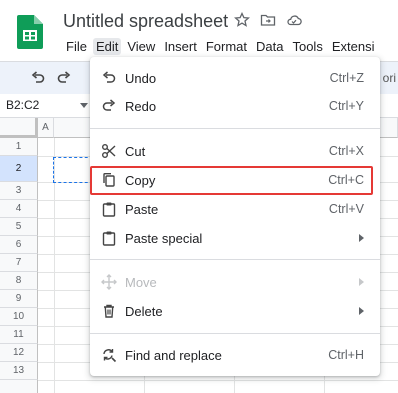  What do you see at coordinates (268, 20) in the screenshot?
I see `move-to-folder-icon` at bounding box center [268, 20].